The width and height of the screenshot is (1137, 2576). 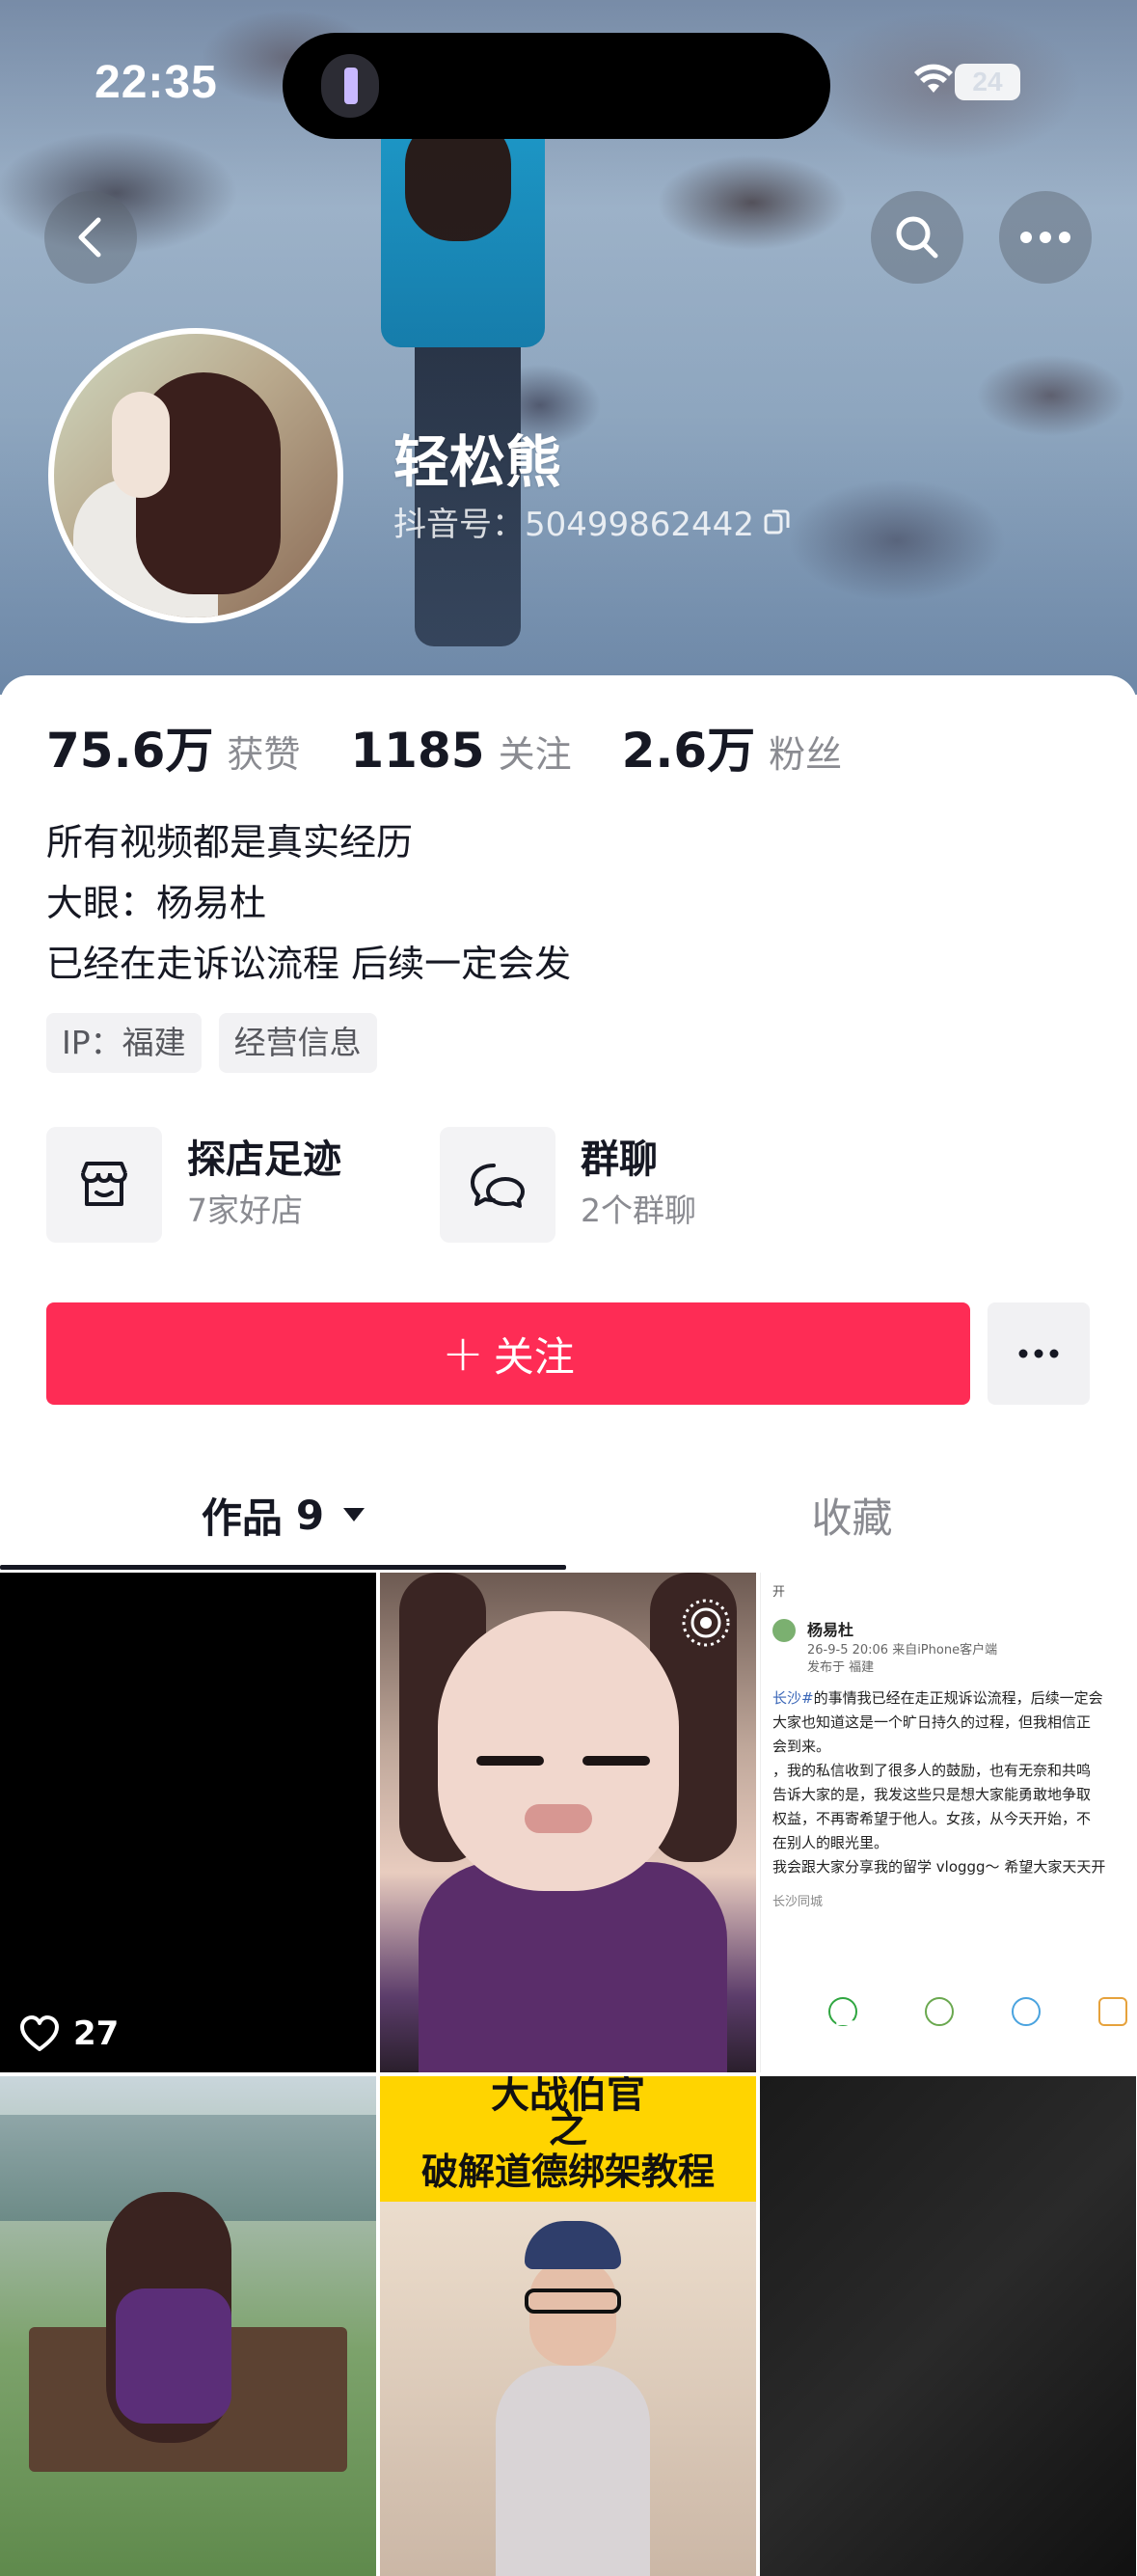 I want to click on stat-likes: 75.6万 获赞, so click(x=173, y=747).